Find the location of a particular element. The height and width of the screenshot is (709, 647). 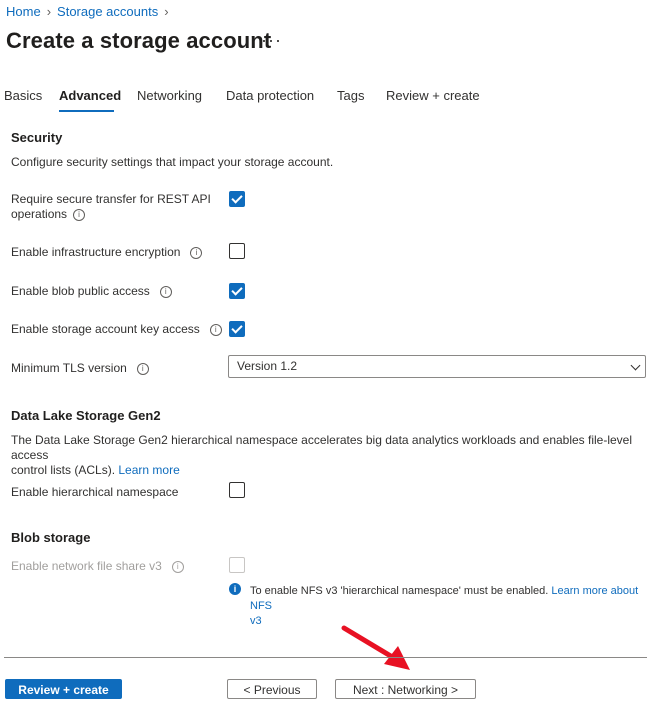

active-tab-indicator is located at coordinates (86, 111).